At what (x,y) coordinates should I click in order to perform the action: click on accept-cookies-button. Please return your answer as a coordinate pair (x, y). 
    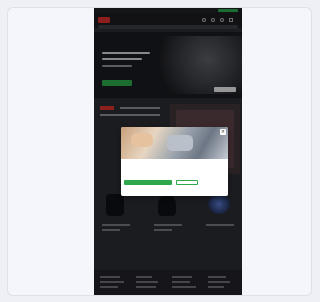
    Looking at the image, I should click on (148, 182).